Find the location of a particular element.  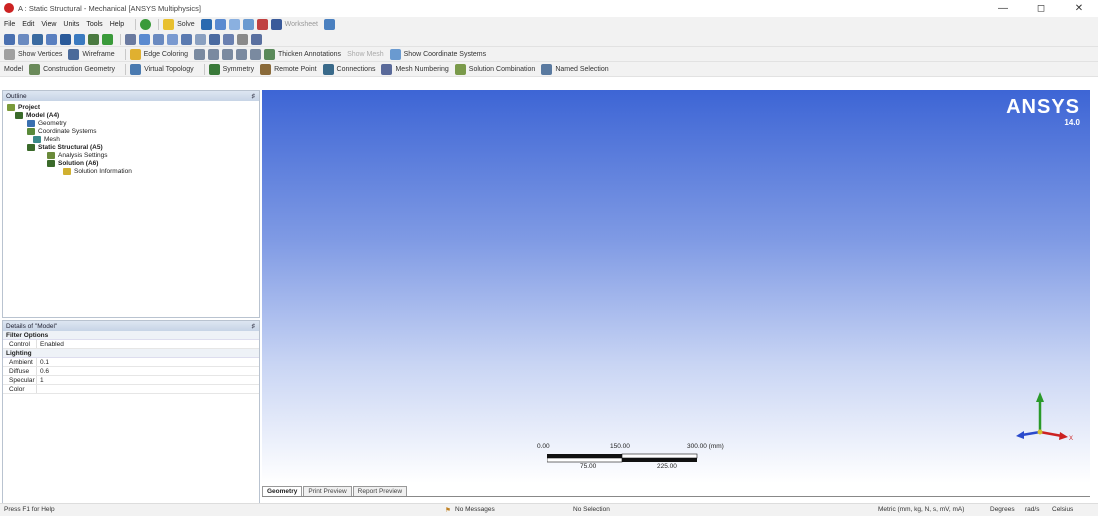

zoom-icon is located at coordinates (158, 39).